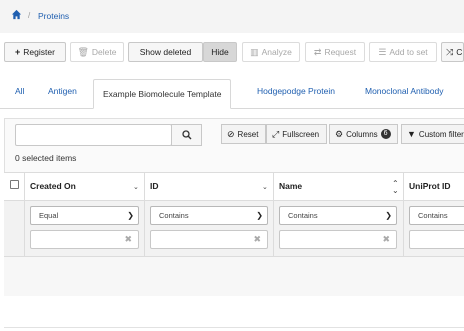 This screenshot has width=464, height=331. What do you see at coordinates (290, 186) in the screenshot?
I see `column-header-name: Name` at bounding box center [290, 186].